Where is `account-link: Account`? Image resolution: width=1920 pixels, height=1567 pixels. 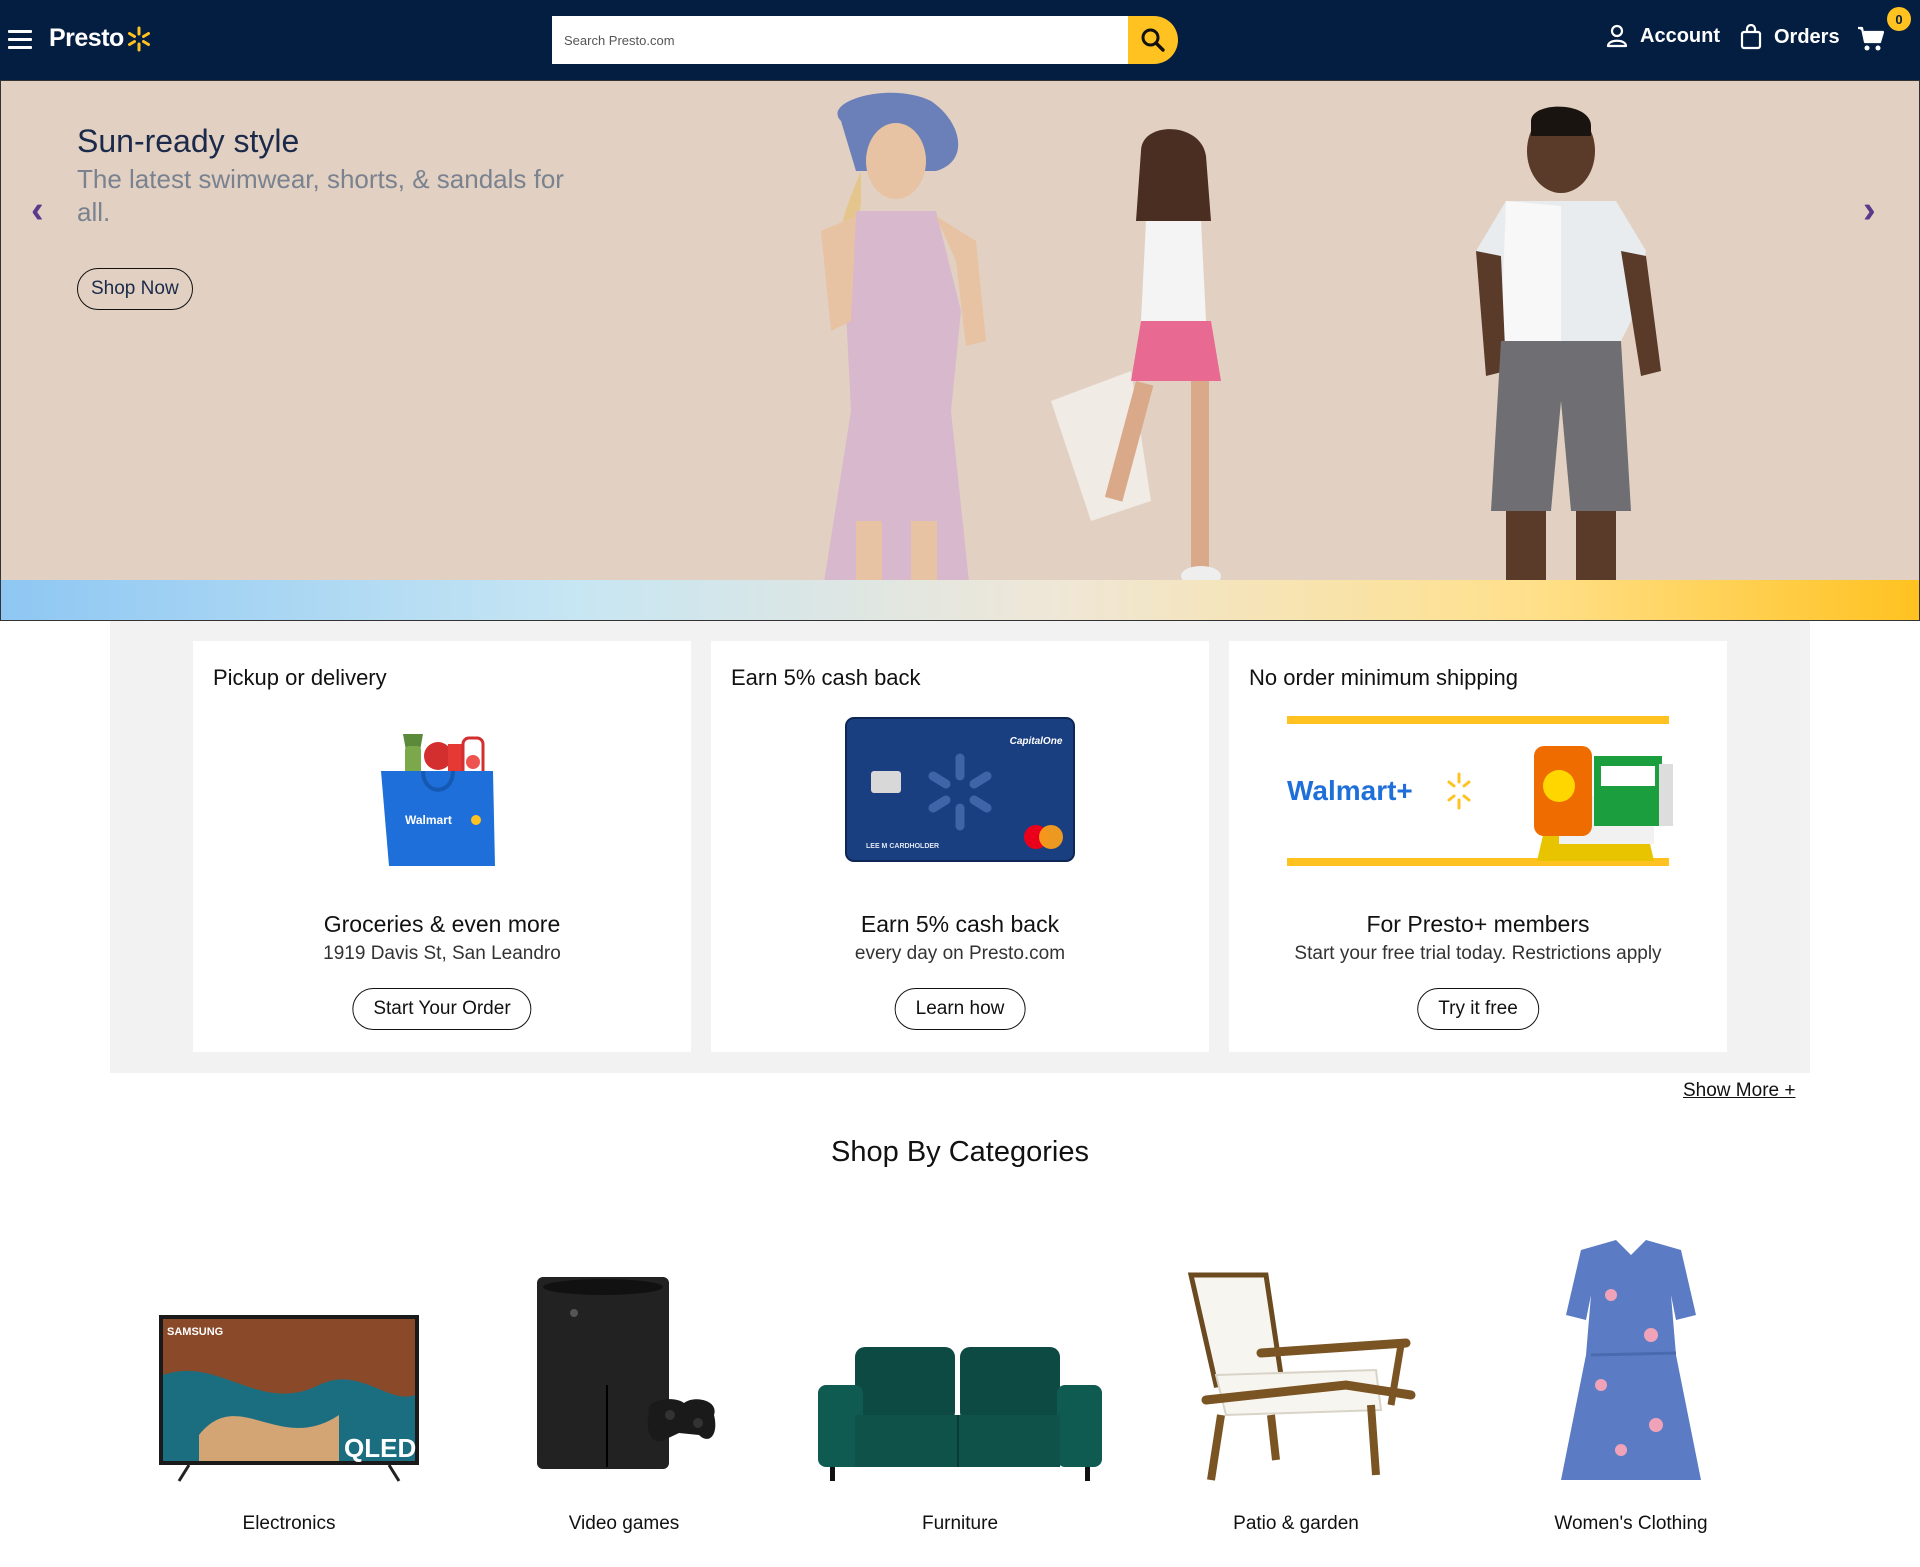
account-link: Account is located at coordinates (1663, 36).